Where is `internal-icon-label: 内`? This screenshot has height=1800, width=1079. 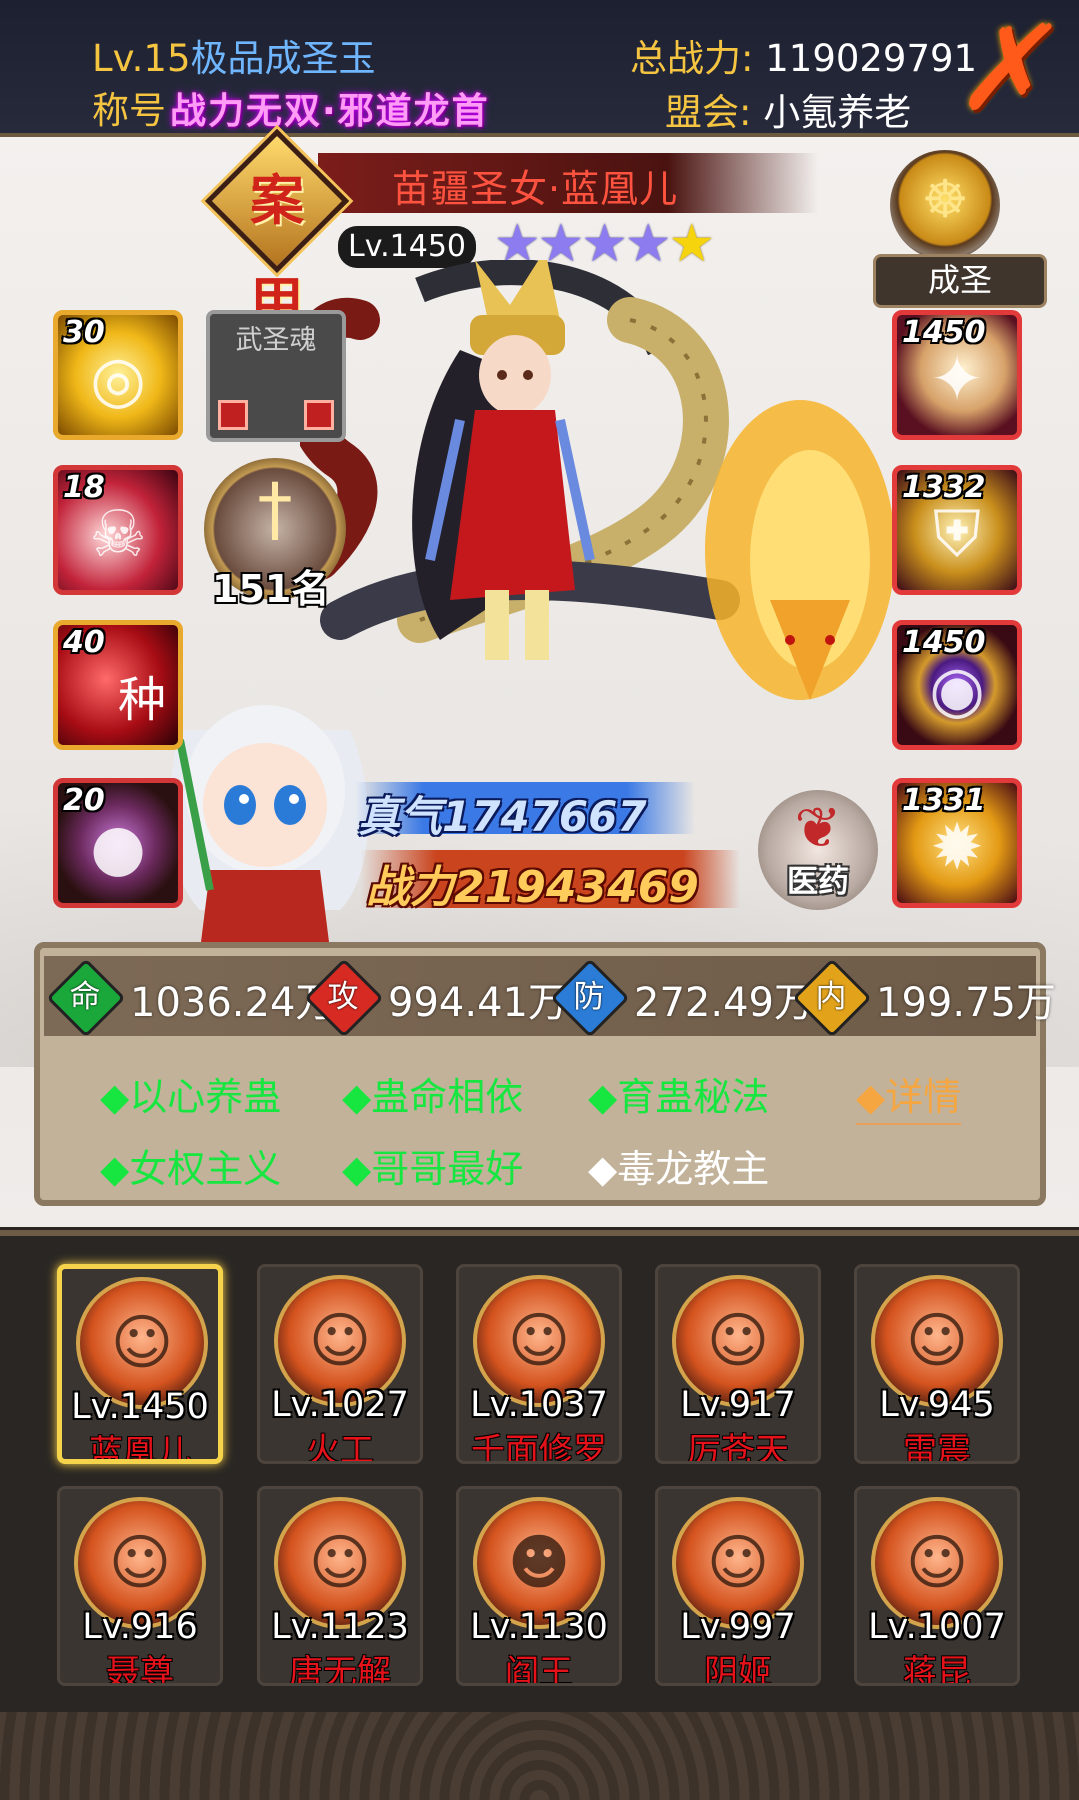 internal-icon-label: 内 is located at coordinates (831, 997).